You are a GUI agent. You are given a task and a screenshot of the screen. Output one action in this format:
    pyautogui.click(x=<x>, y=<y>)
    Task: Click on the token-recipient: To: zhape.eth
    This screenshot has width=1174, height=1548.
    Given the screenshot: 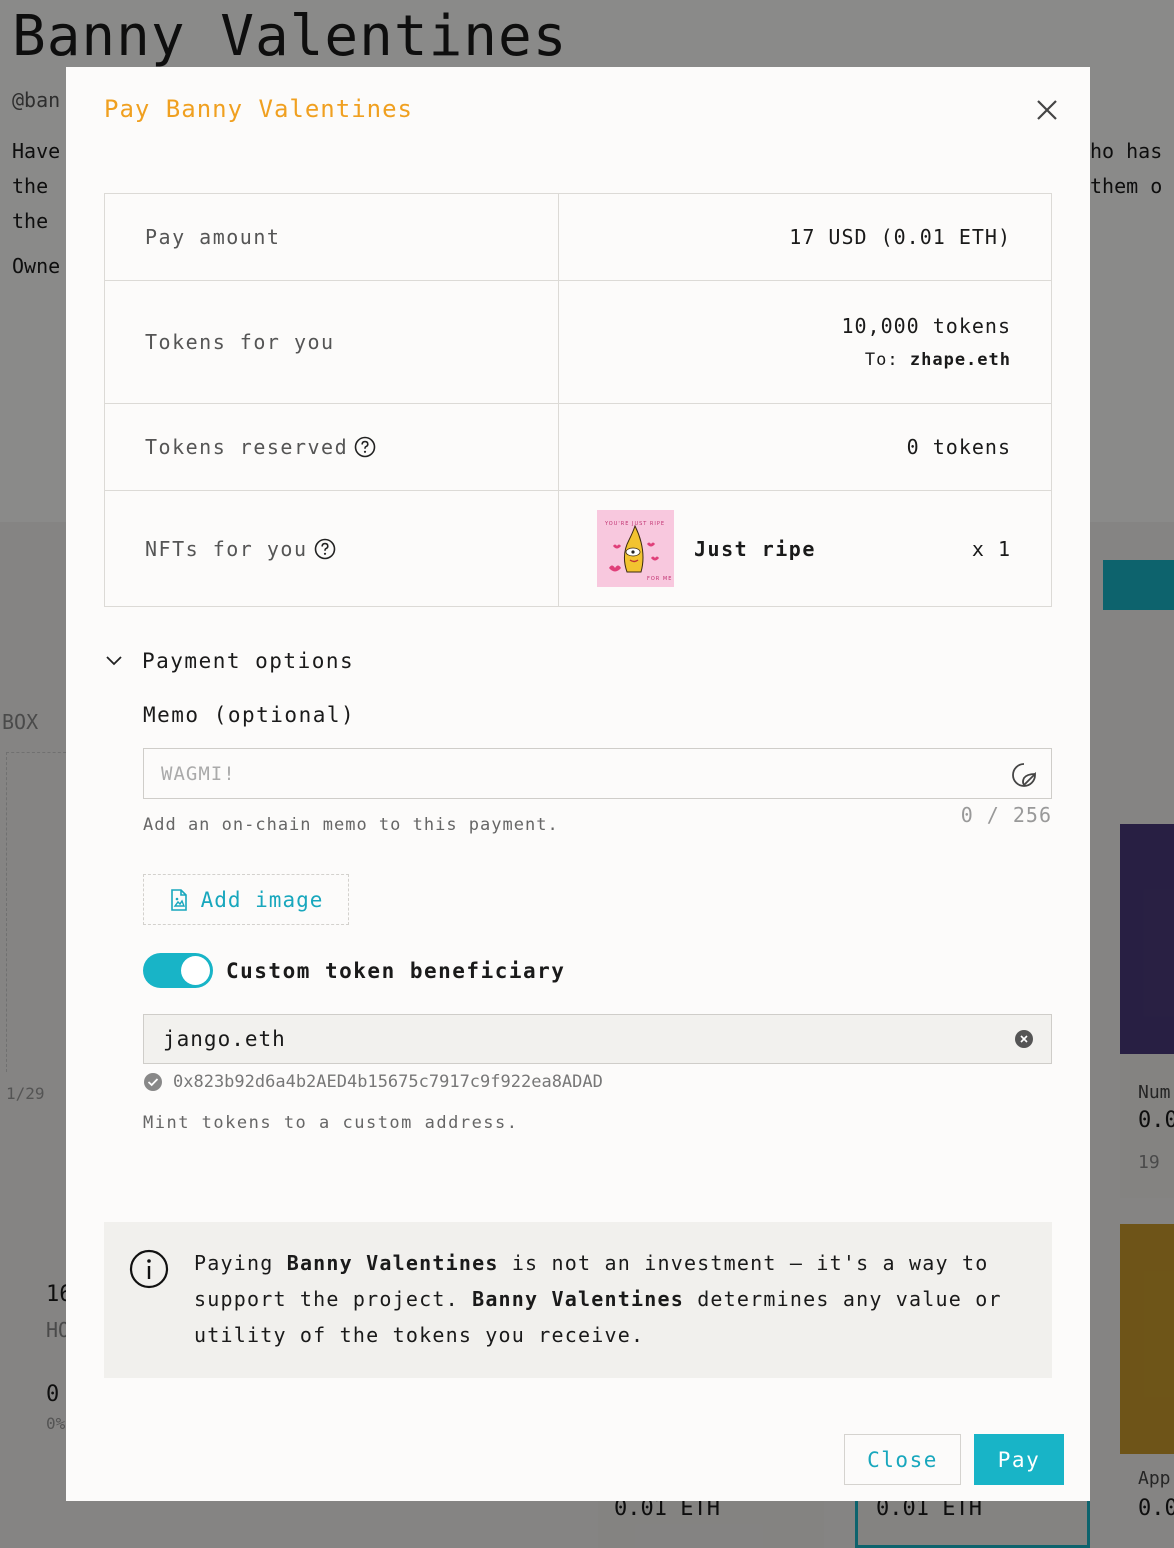 What is the action you would take?
    pyautogui.click(x=937, y=360)
    